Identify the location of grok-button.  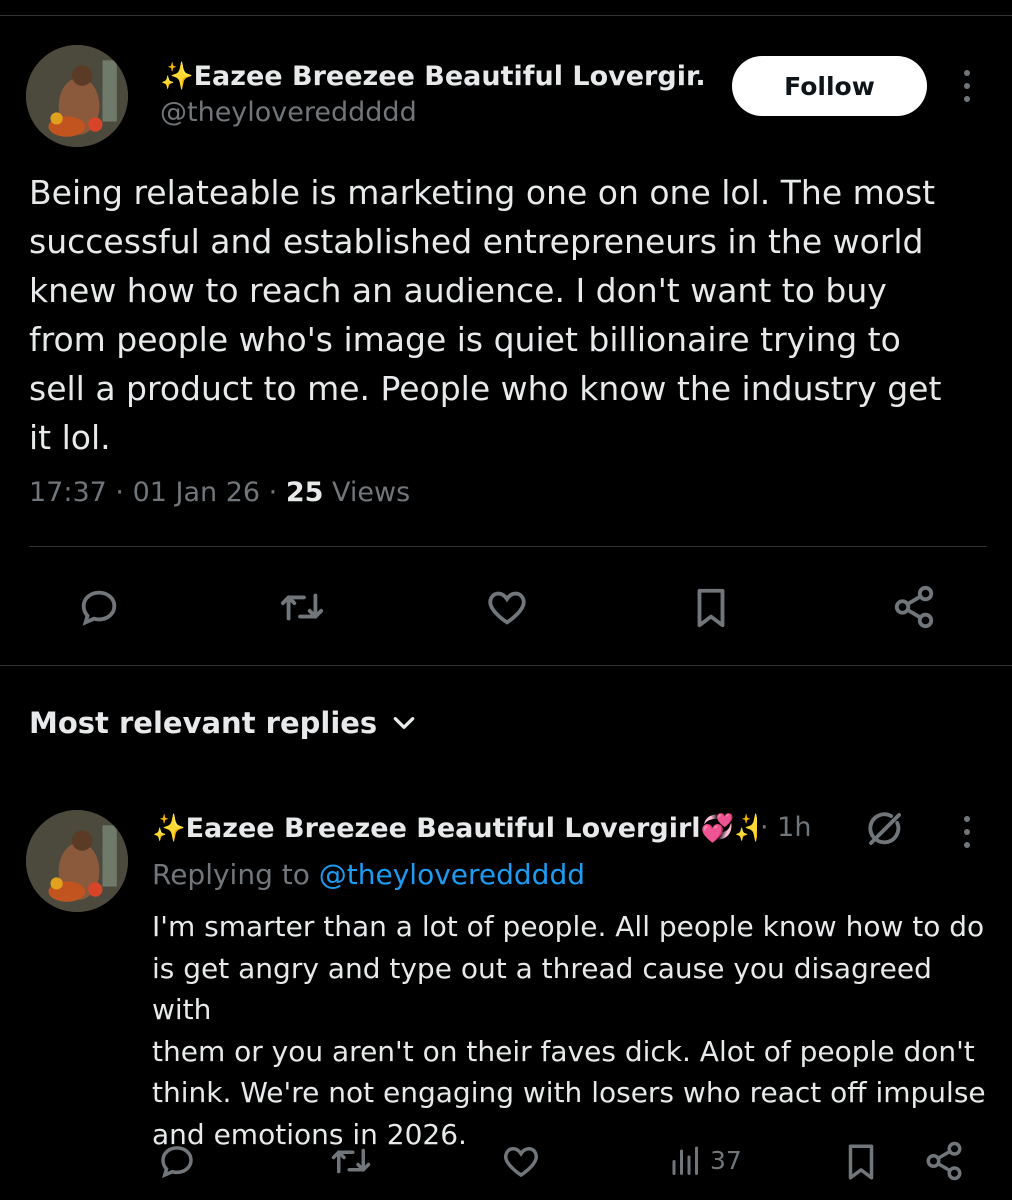
(885, 829).